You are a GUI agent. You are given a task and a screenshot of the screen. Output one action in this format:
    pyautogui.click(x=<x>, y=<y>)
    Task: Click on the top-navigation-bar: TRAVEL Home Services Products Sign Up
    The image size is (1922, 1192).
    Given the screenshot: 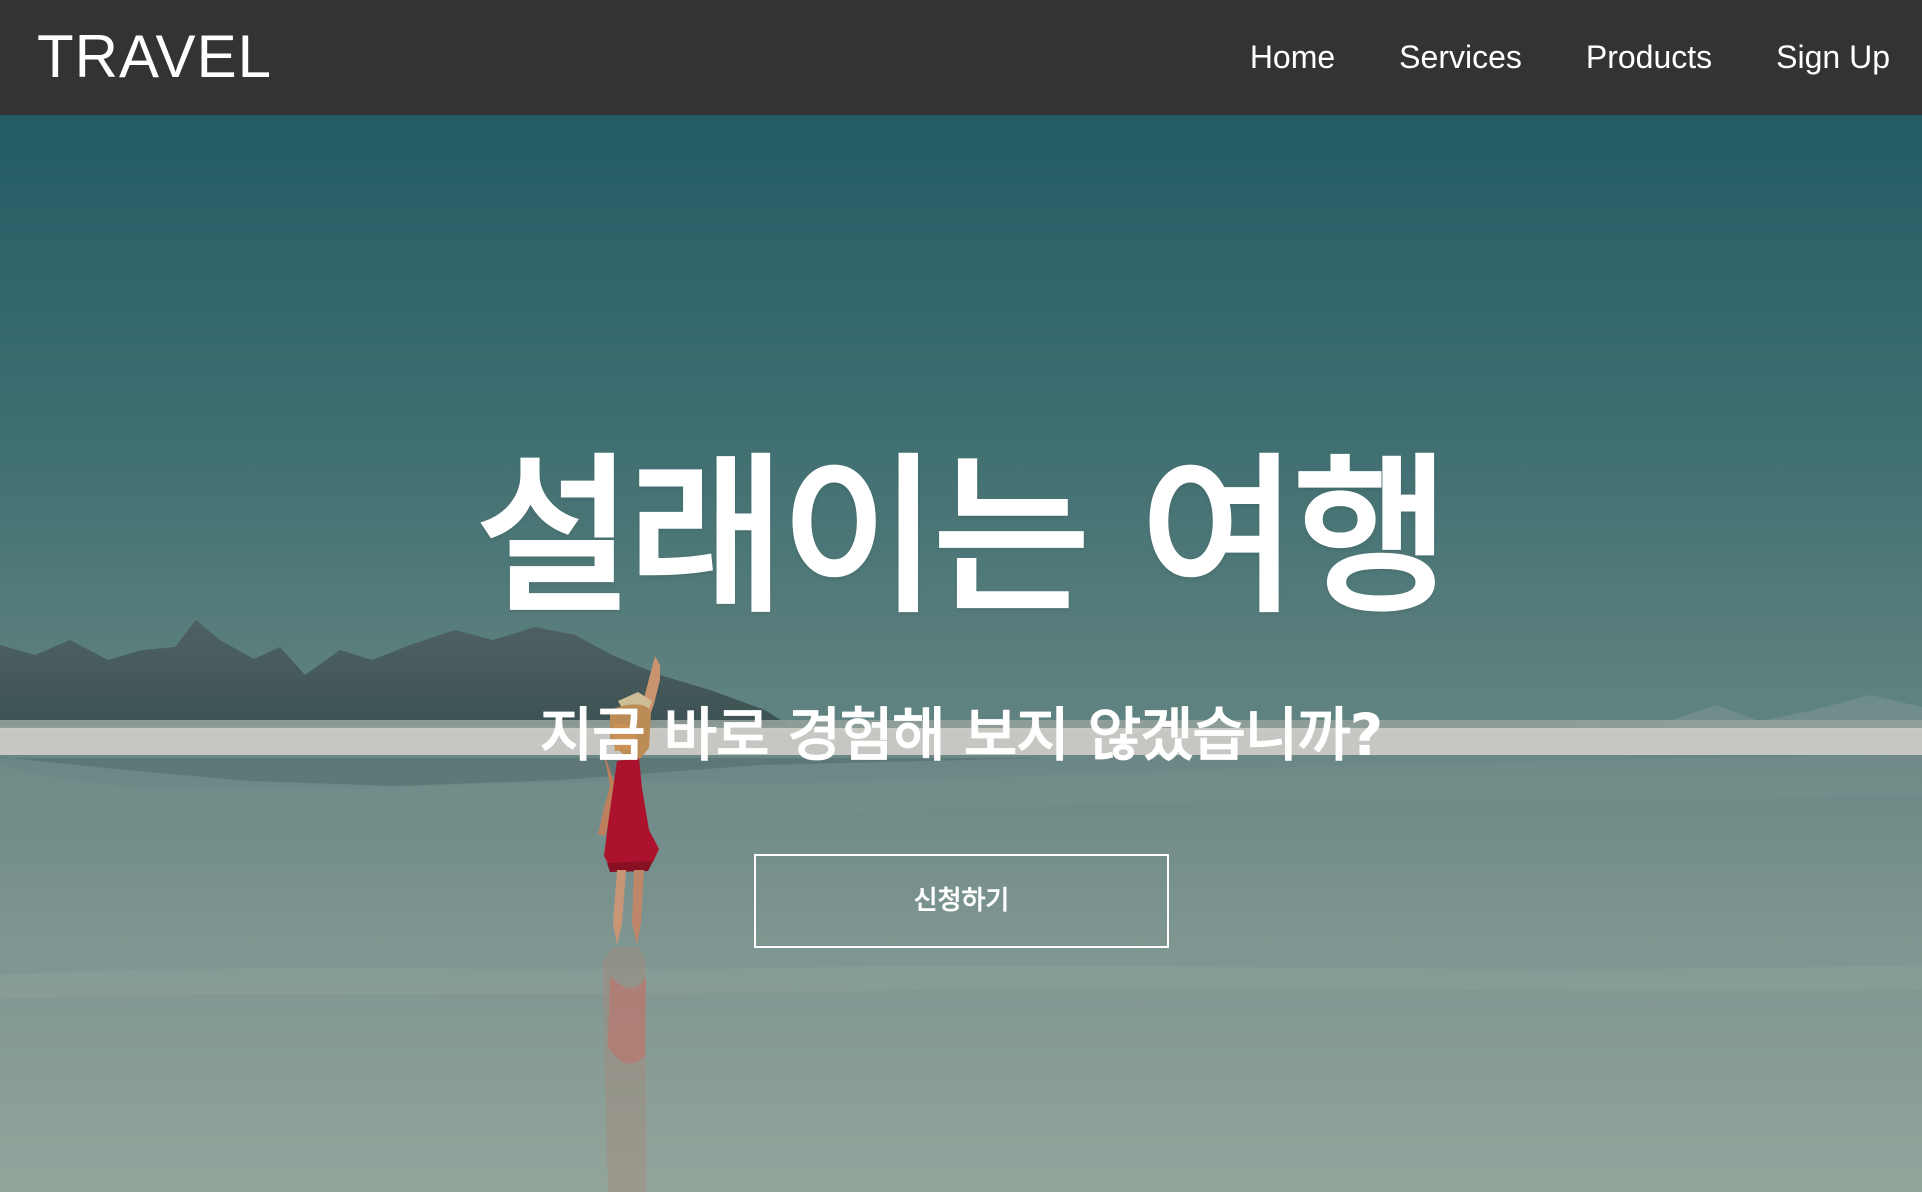 What is the action you would take?
    pyautogui.click(x=961, y=57)
    